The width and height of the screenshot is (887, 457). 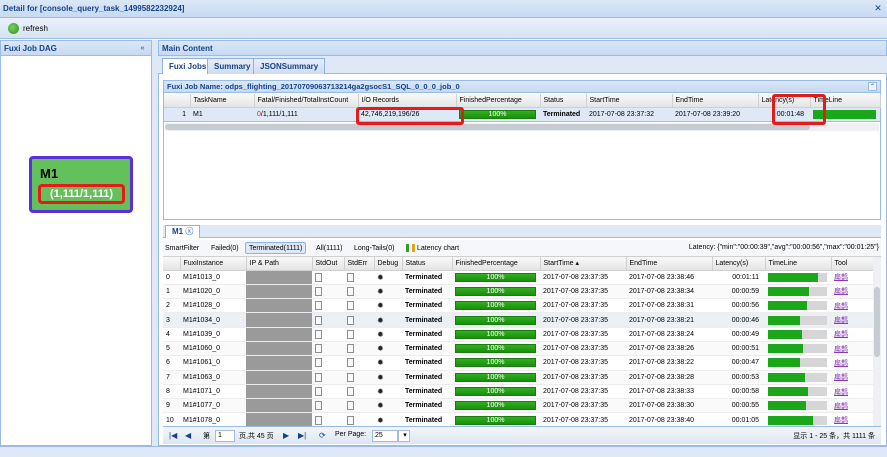 What do you see at coordinates (404, 436) in the screenshot?
I see `chevron-down-icon: ▾` at bounding box center [404, 436].